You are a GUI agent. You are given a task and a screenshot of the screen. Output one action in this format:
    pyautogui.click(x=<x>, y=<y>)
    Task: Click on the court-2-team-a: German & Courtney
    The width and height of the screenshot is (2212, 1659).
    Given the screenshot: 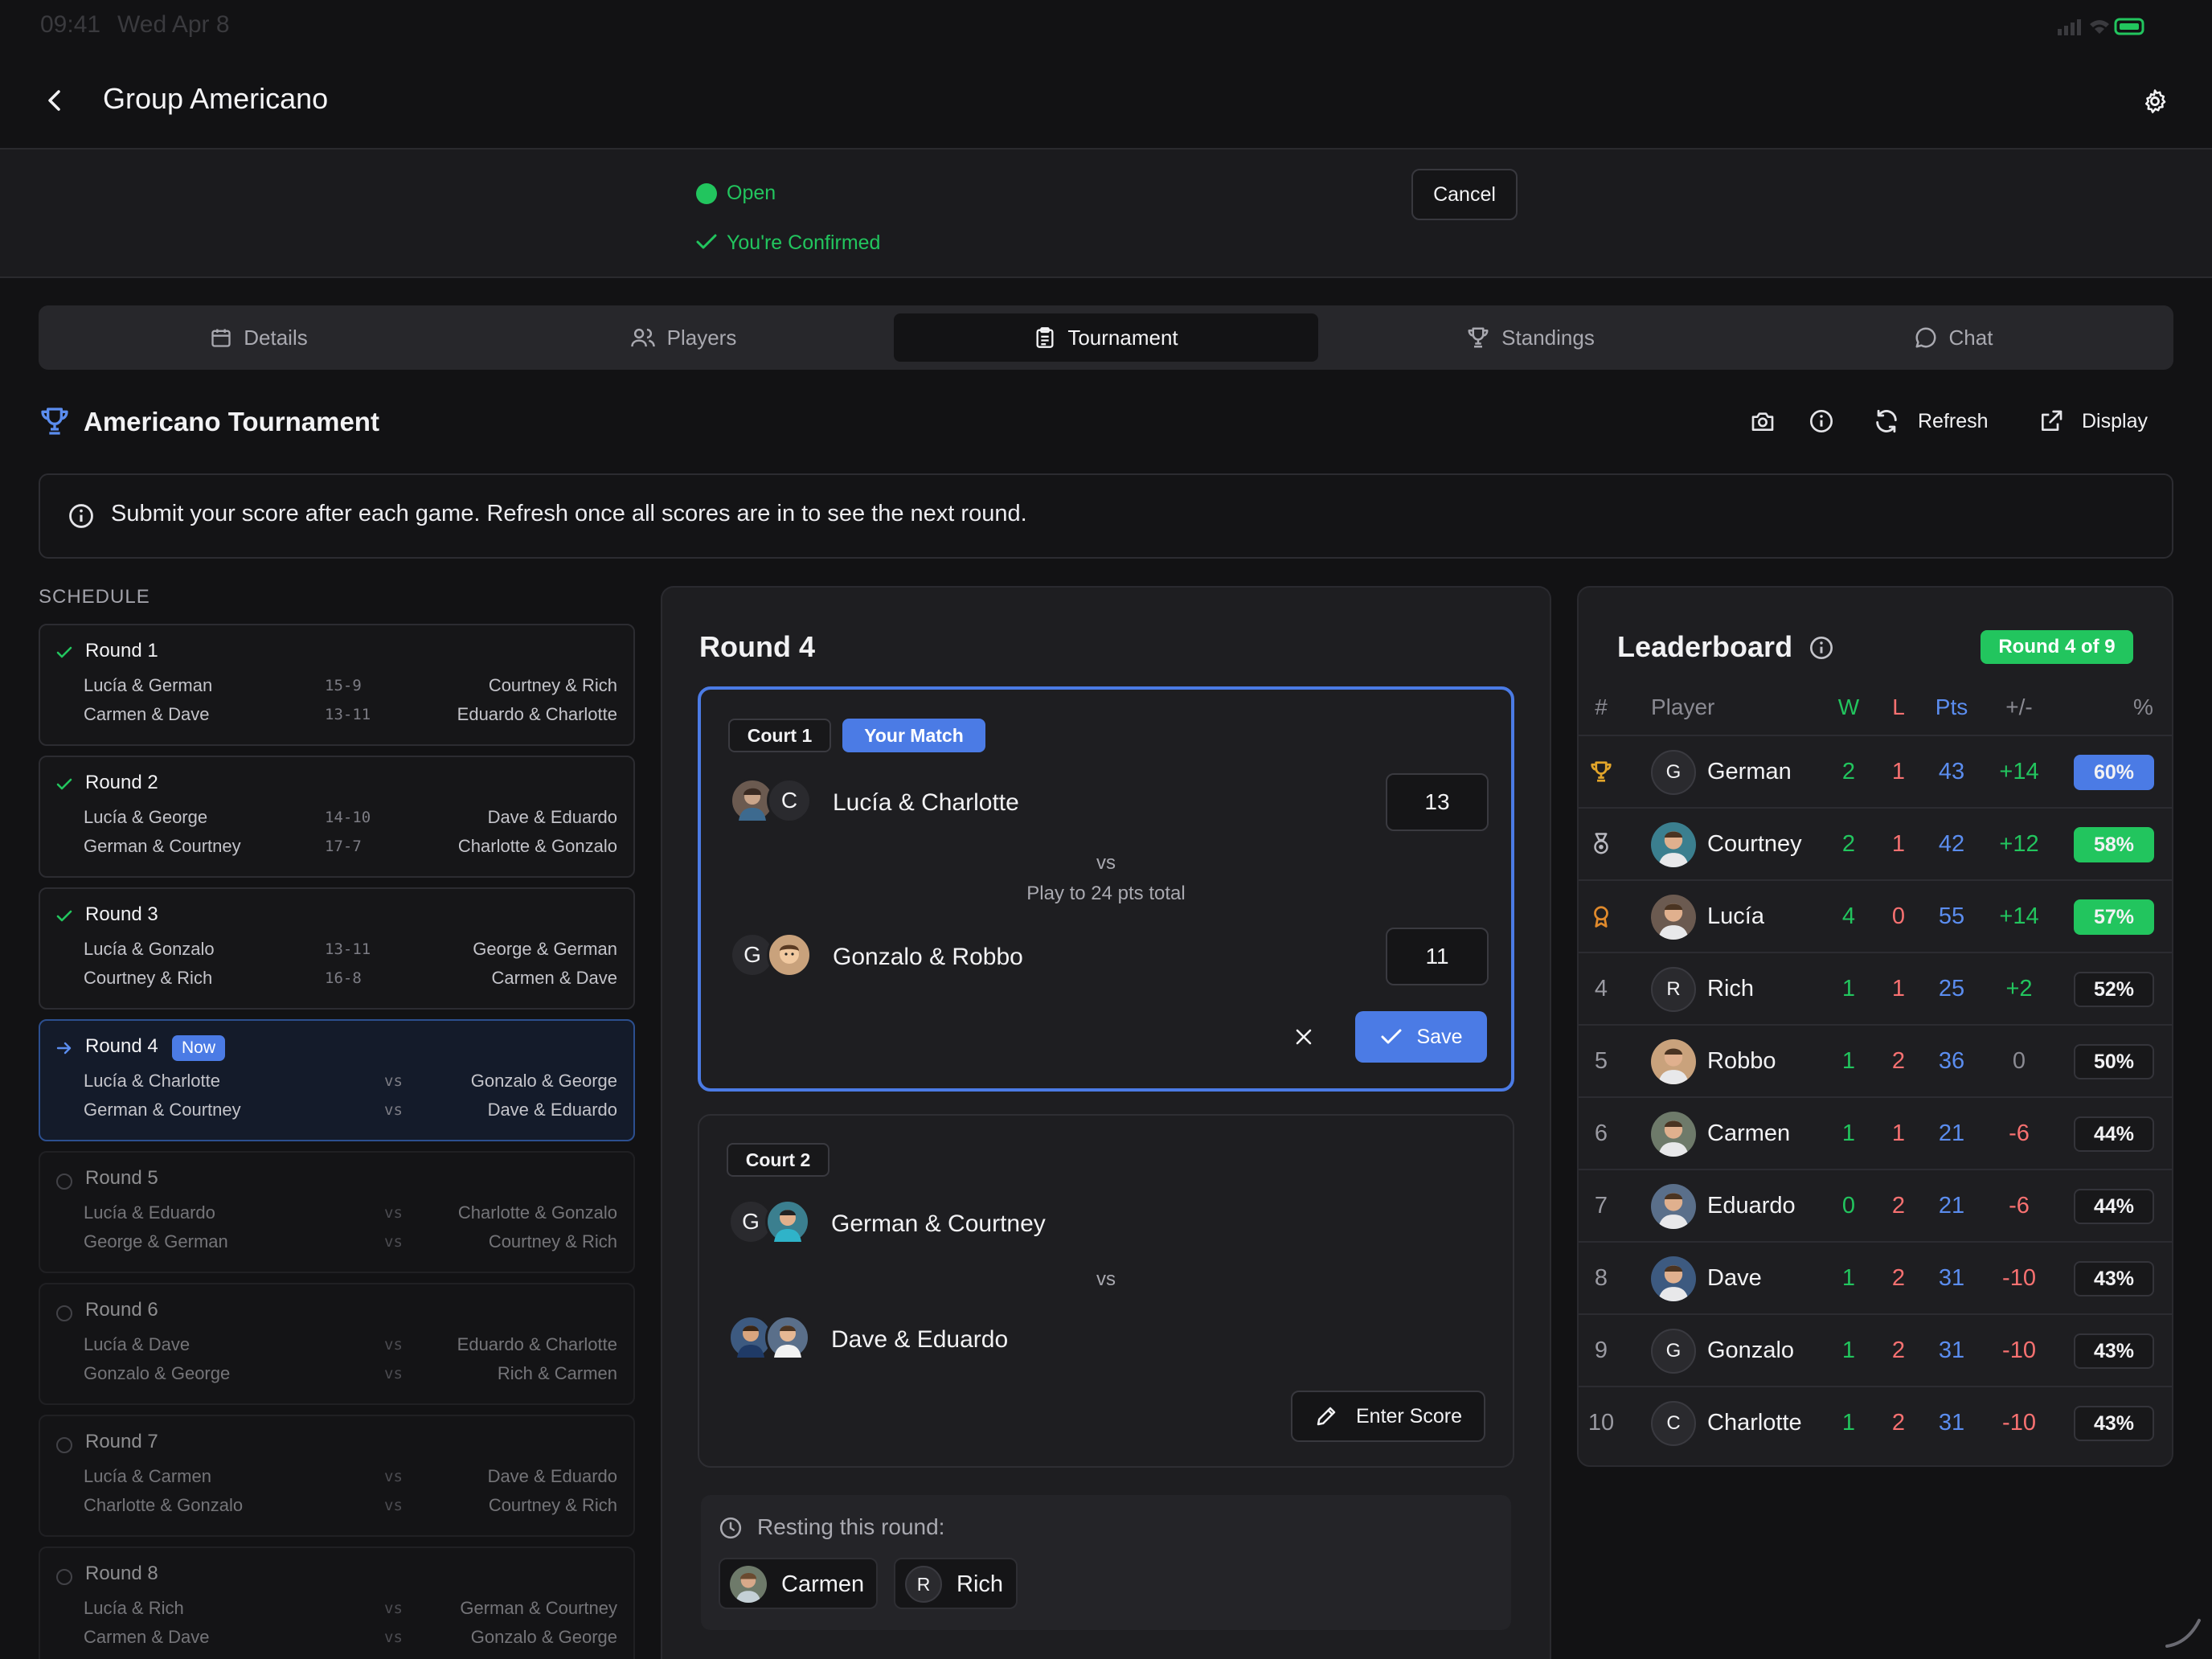 What is the action you would take?
    pyautogui.click(x=938, y=1223)
    